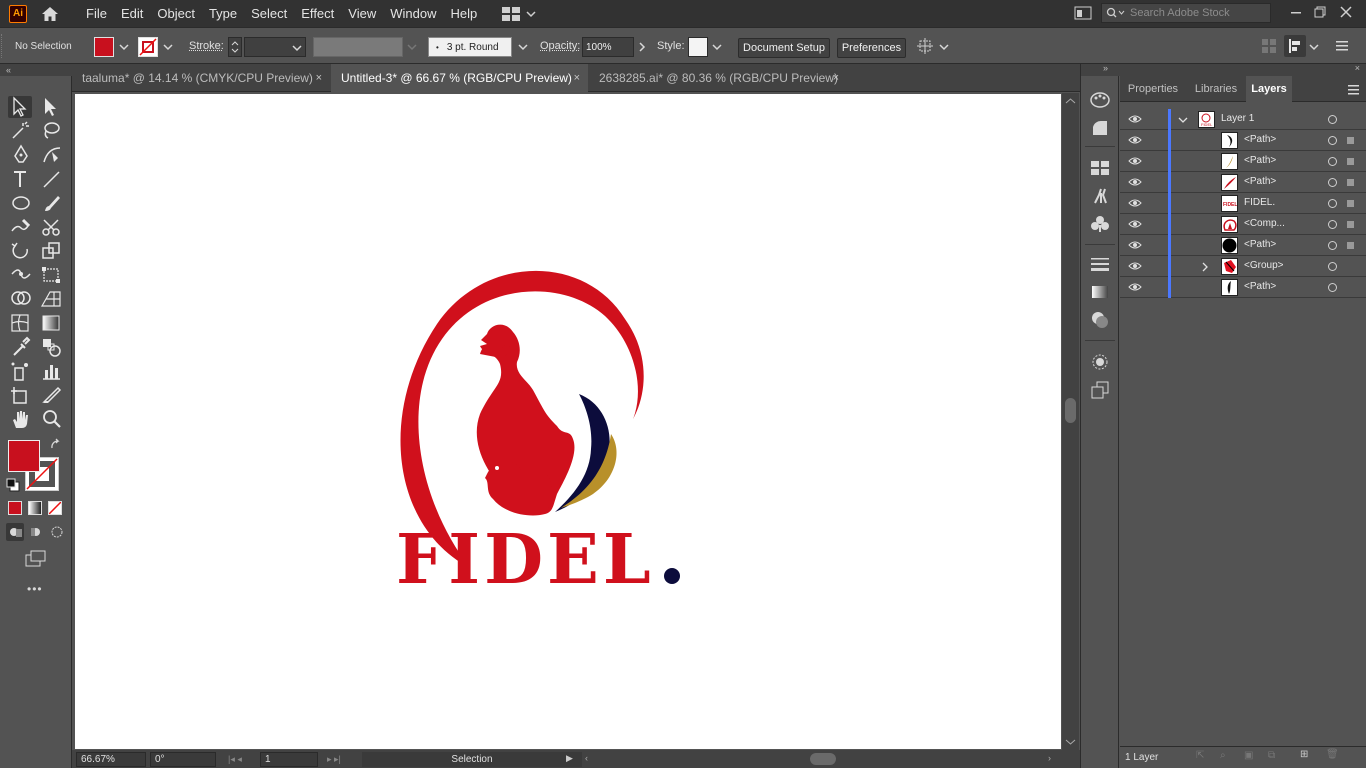 The width and height of the screenshot is (1366, 768). I want to click on transform-grid-icon, so click(1269, 46).